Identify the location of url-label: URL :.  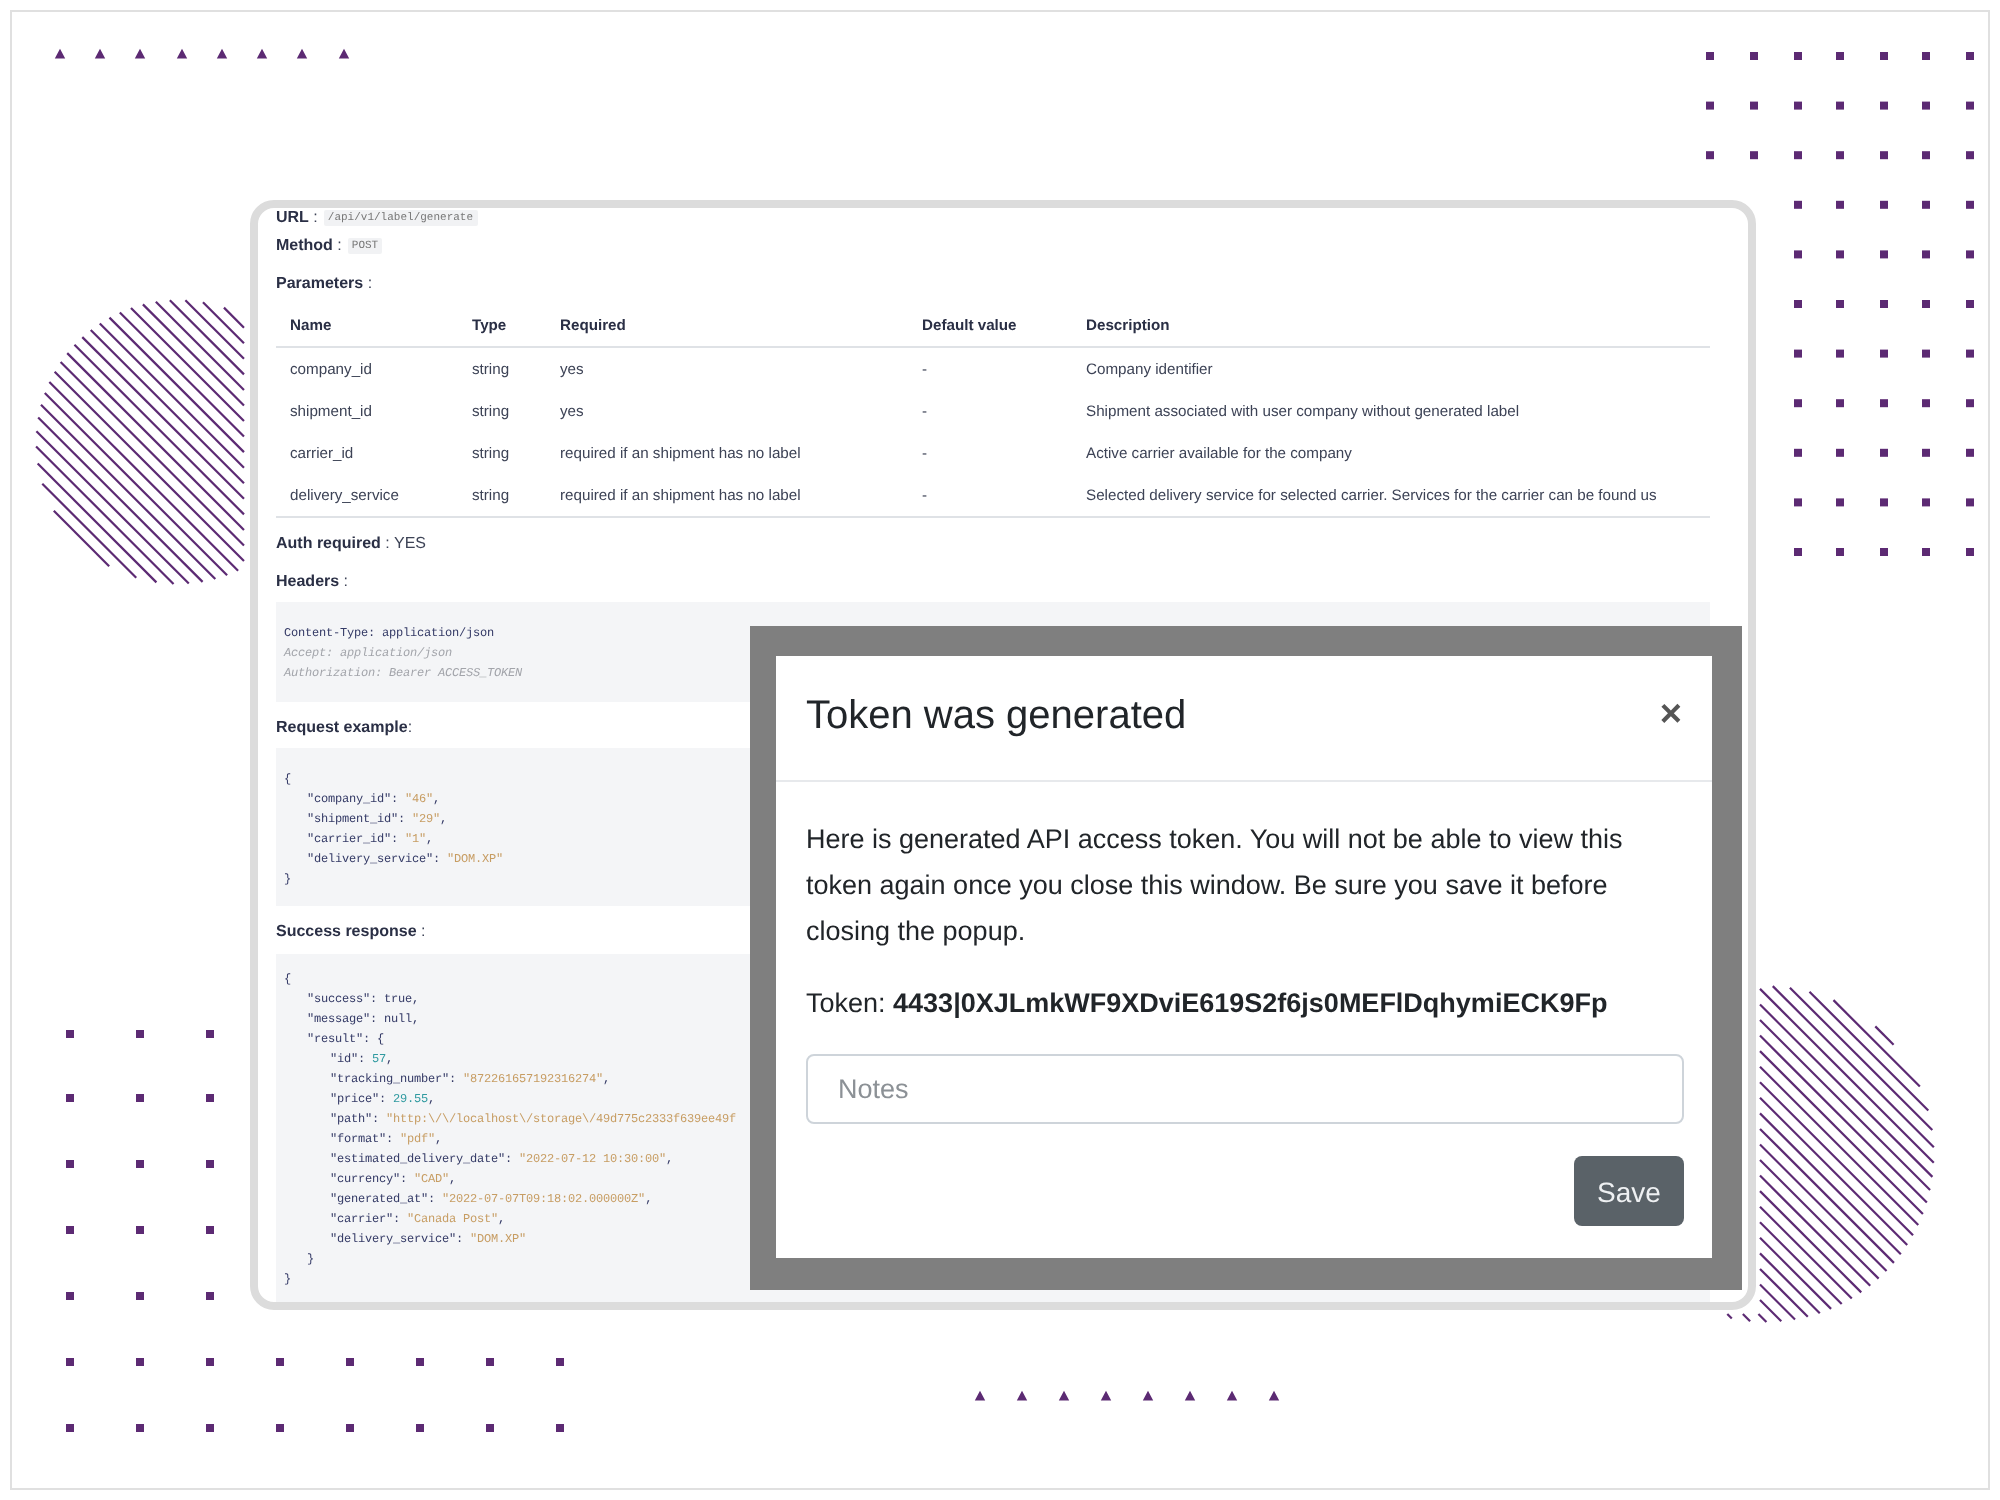
(297, 218).